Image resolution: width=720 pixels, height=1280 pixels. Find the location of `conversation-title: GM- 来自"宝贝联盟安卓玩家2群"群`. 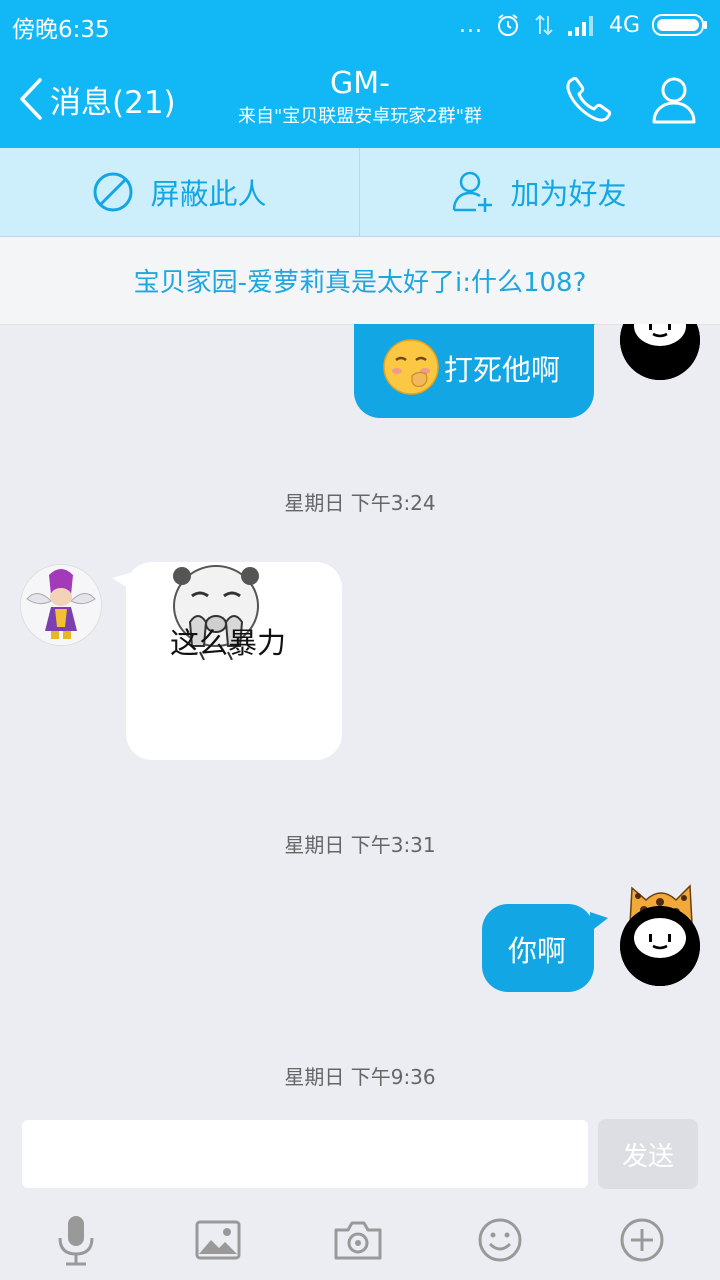

conversation-title: GM- 来自"宝贝联盟安卓玩家2群"群 is located at coordinates (360, 98).